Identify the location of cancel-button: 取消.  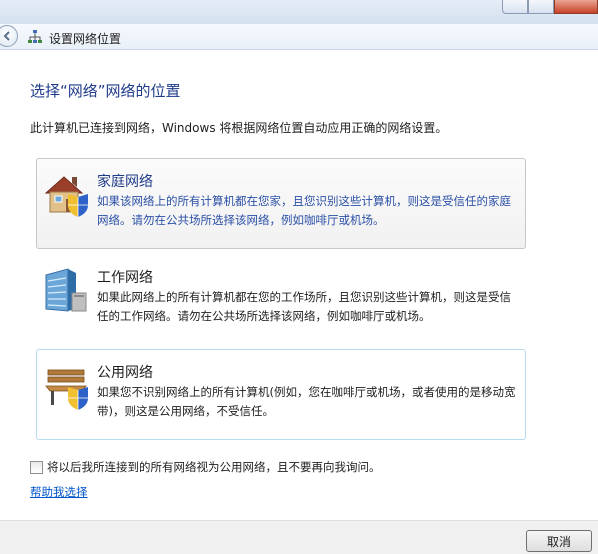
(559, 541).